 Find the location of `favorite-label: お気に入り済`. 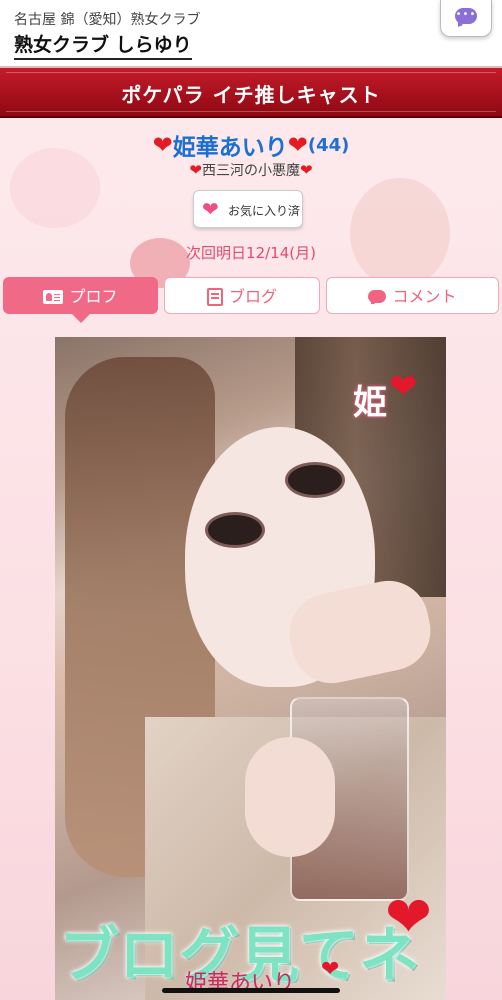

favorite-label: お気に入り済 is located at coordinates (264, 211).